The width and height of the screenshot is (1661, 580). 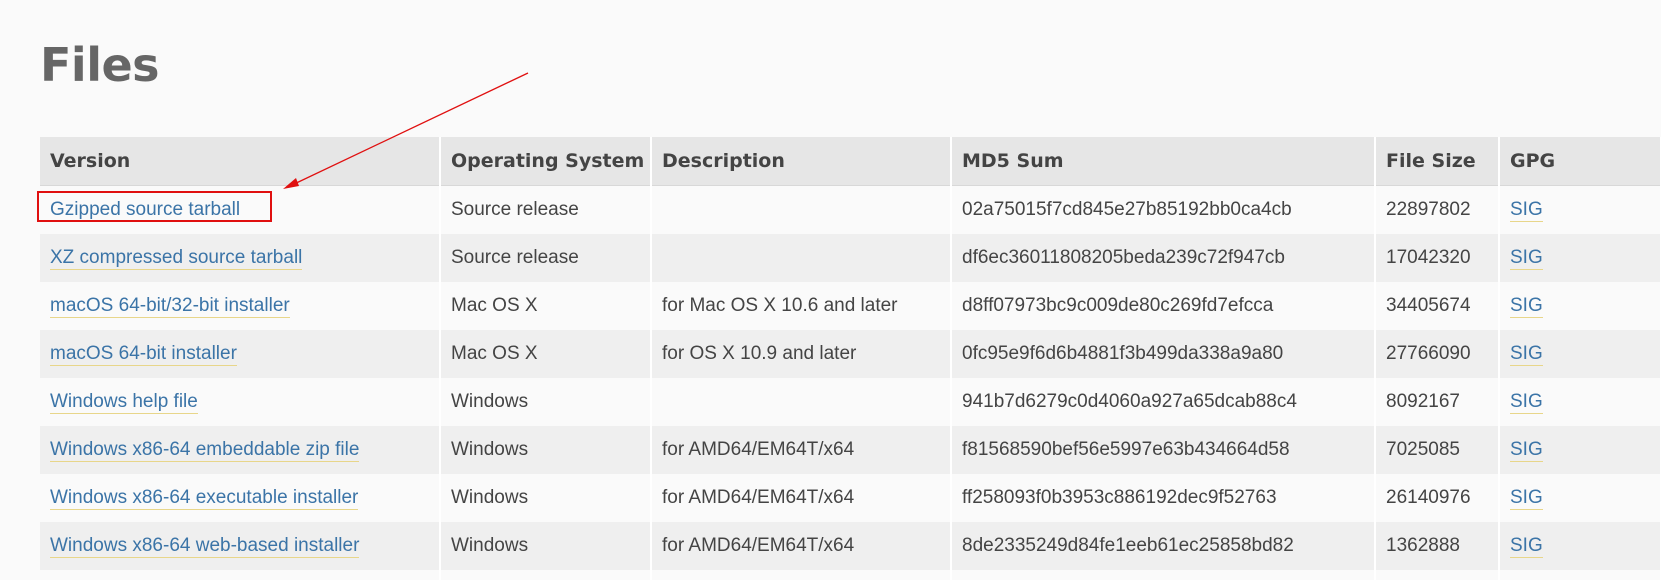 I want to click on version-link: Windows help file, so click(x=124, y=402).